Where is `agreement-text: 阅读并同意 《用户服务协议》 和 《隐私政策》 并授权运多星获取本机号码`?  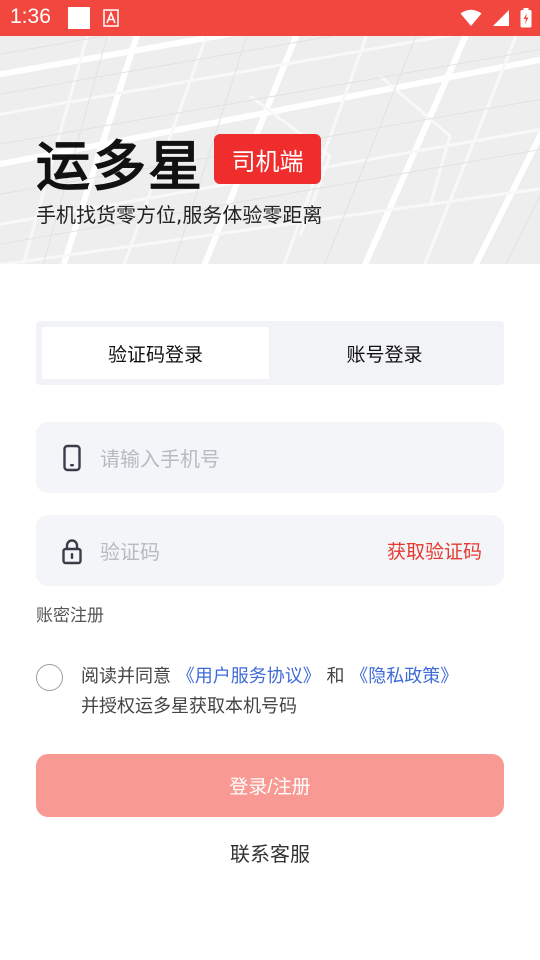 agreement-text: 阅读并同意 《用户服务协议》 和 《隐私政策》 并授权运多星获取本机号码 is located at coordinates (296, 692).